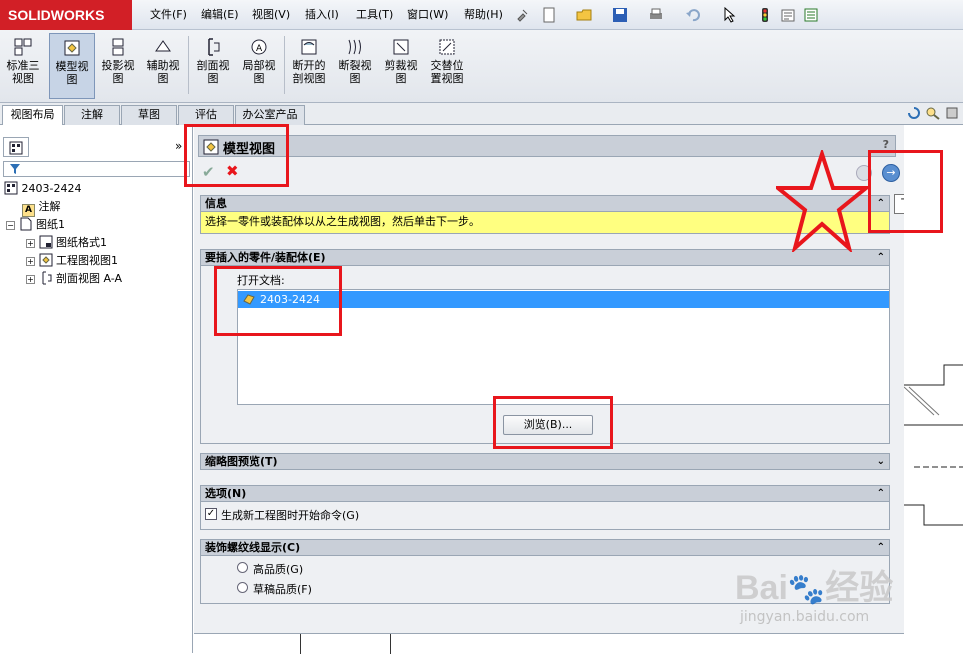 The width and height of the screenshot is (963, 654). I want to click on radio-label: 高品质(G), so click(278, 569).